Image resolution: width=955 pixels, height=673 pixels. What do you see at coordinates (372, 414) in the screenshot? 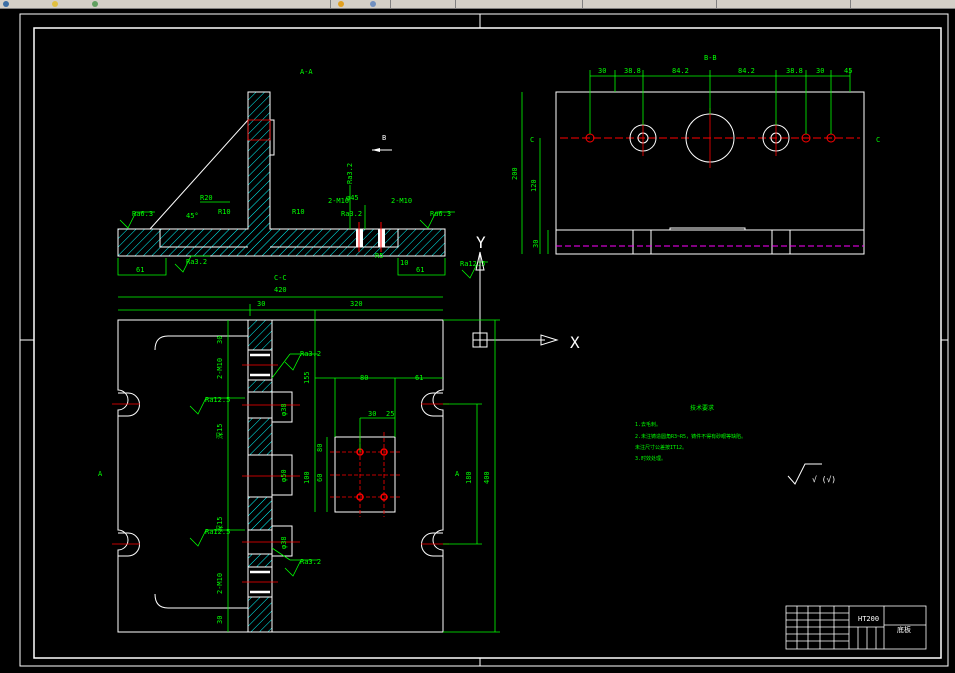
I see `dim-cc-30b: 30` at bounding box center [372, 414].